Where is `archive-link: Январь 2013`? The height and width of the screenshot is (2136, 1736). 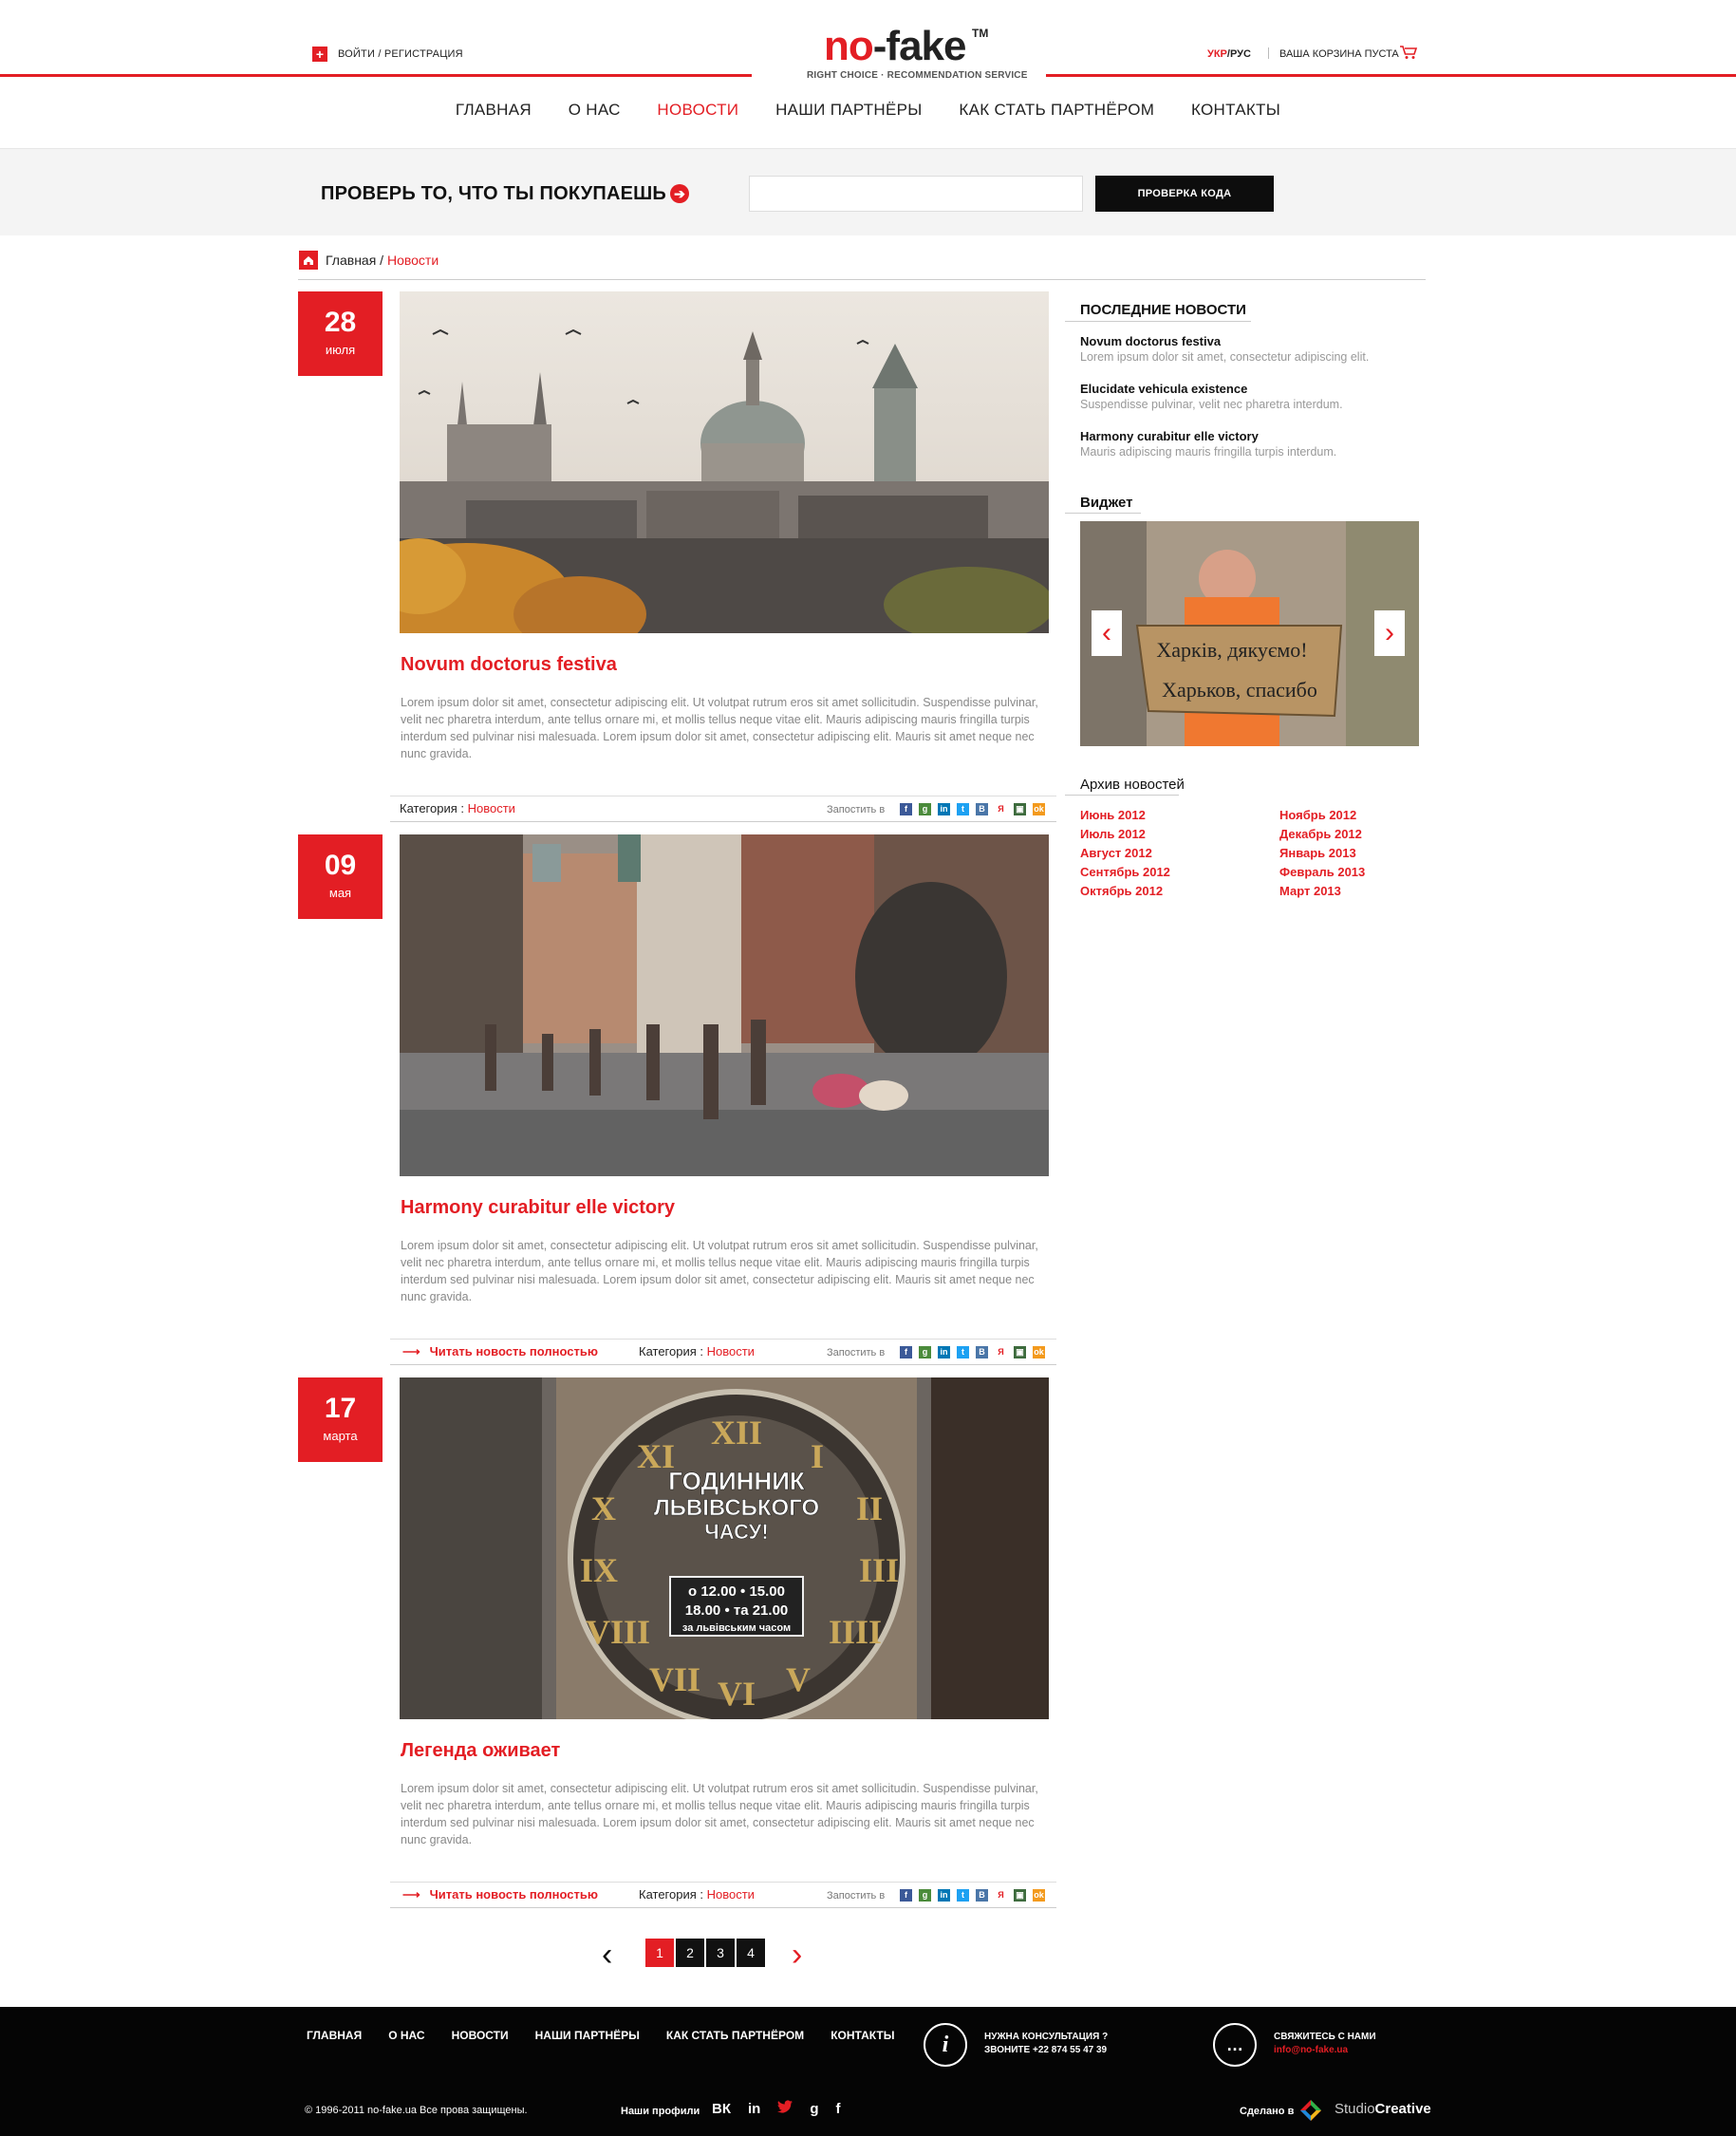
archive-link: Январь 2013 is located at coordinates (1322, 854).